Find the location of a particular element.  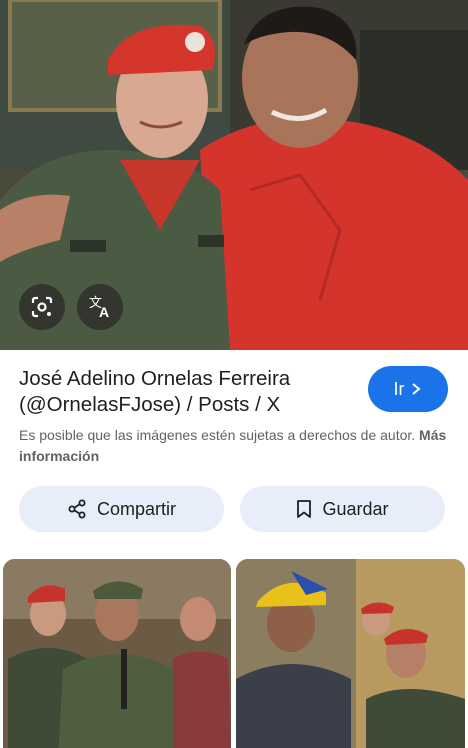

share-button-label: Compartir is located at coordinates (136, 508).